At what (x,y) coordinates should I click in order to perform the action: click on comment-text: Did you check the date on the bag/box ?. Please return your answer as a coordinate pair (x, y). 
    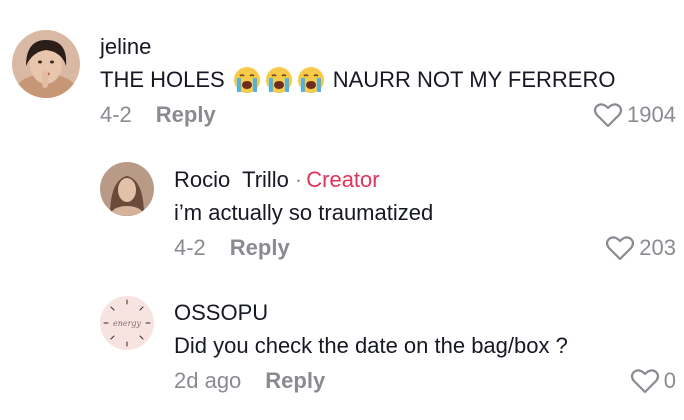
    Looking at the image, I should click on (371, 345).